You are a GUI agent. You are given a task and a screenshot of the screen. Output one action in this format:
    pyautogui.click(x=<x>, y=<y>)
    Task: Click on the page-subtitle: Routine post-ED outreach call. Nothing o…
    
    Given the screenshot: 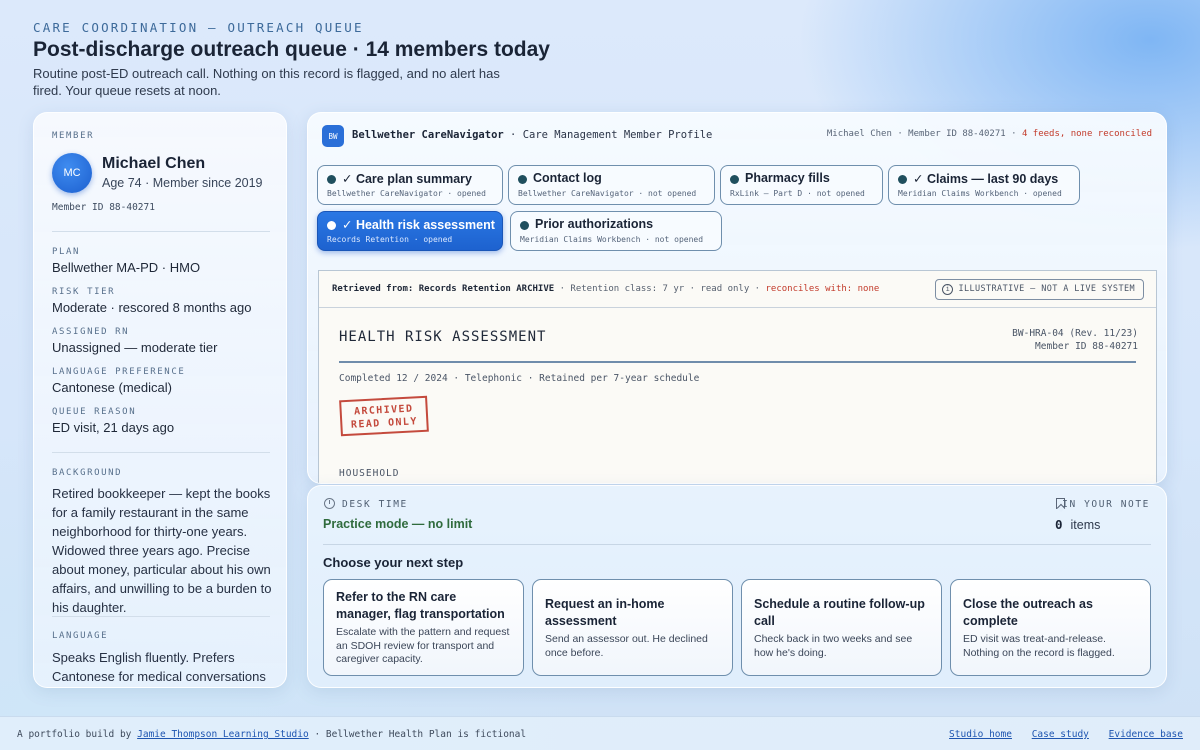 What is the action you would take?
    pyautogui.click(x=266, y=82)
    